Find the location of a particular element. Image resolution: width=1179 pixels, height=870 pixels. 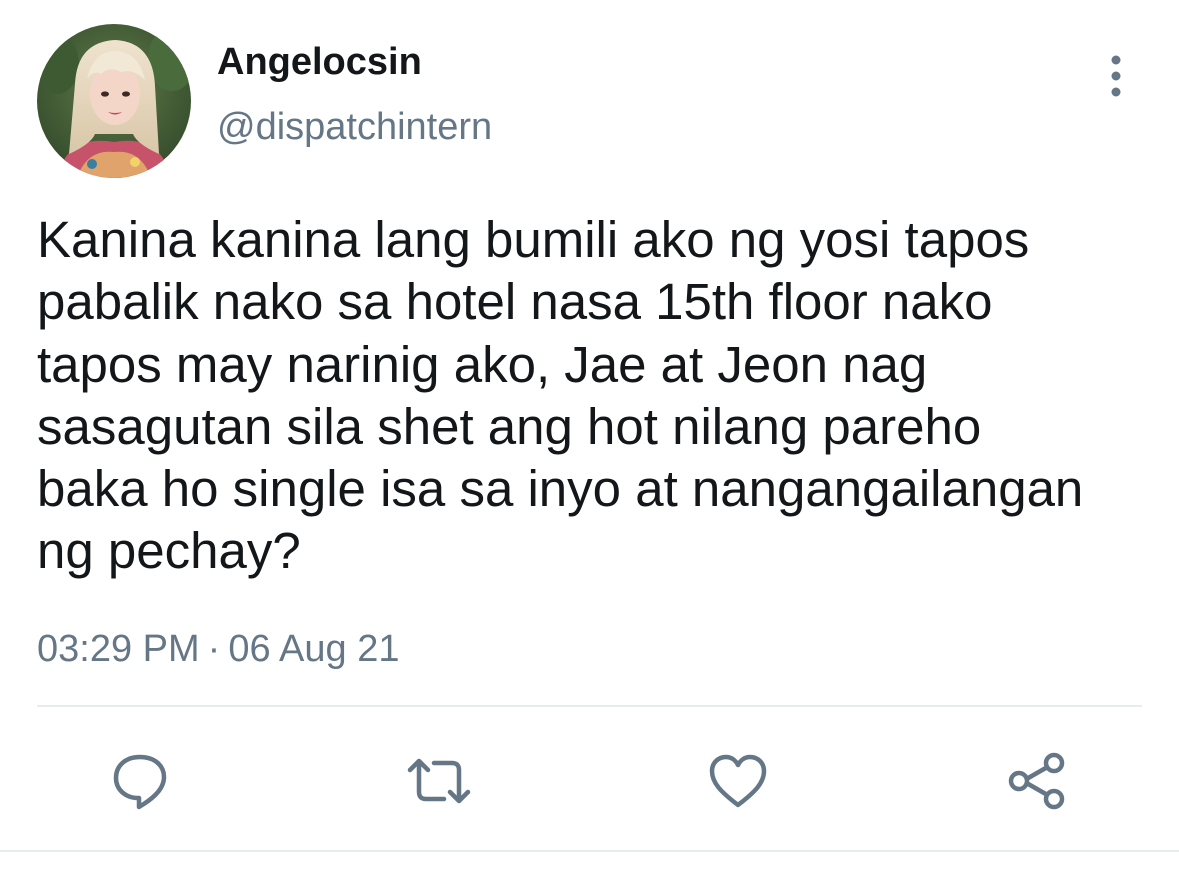

tweet-time: 03:29 PM is located at coordinates (118, 649).